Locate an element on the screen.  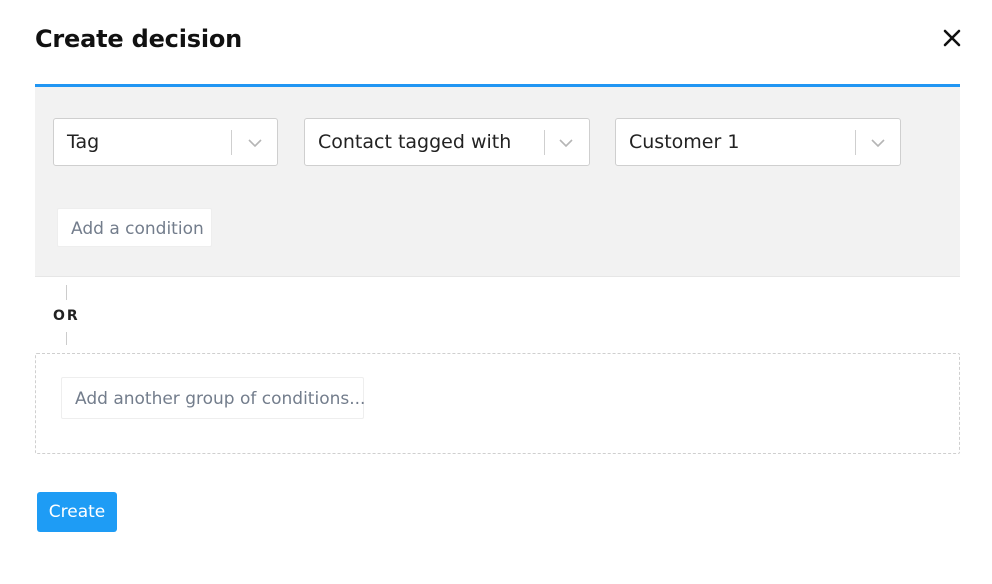
close-icon is located at coordinates (952, 38).